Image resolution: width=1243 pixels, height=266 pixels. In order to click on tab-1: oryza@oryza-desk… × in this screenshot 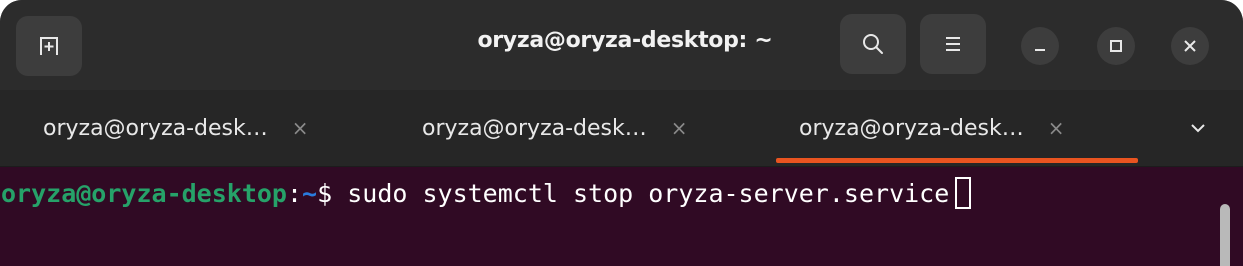, I will do `click(176, 128)`.